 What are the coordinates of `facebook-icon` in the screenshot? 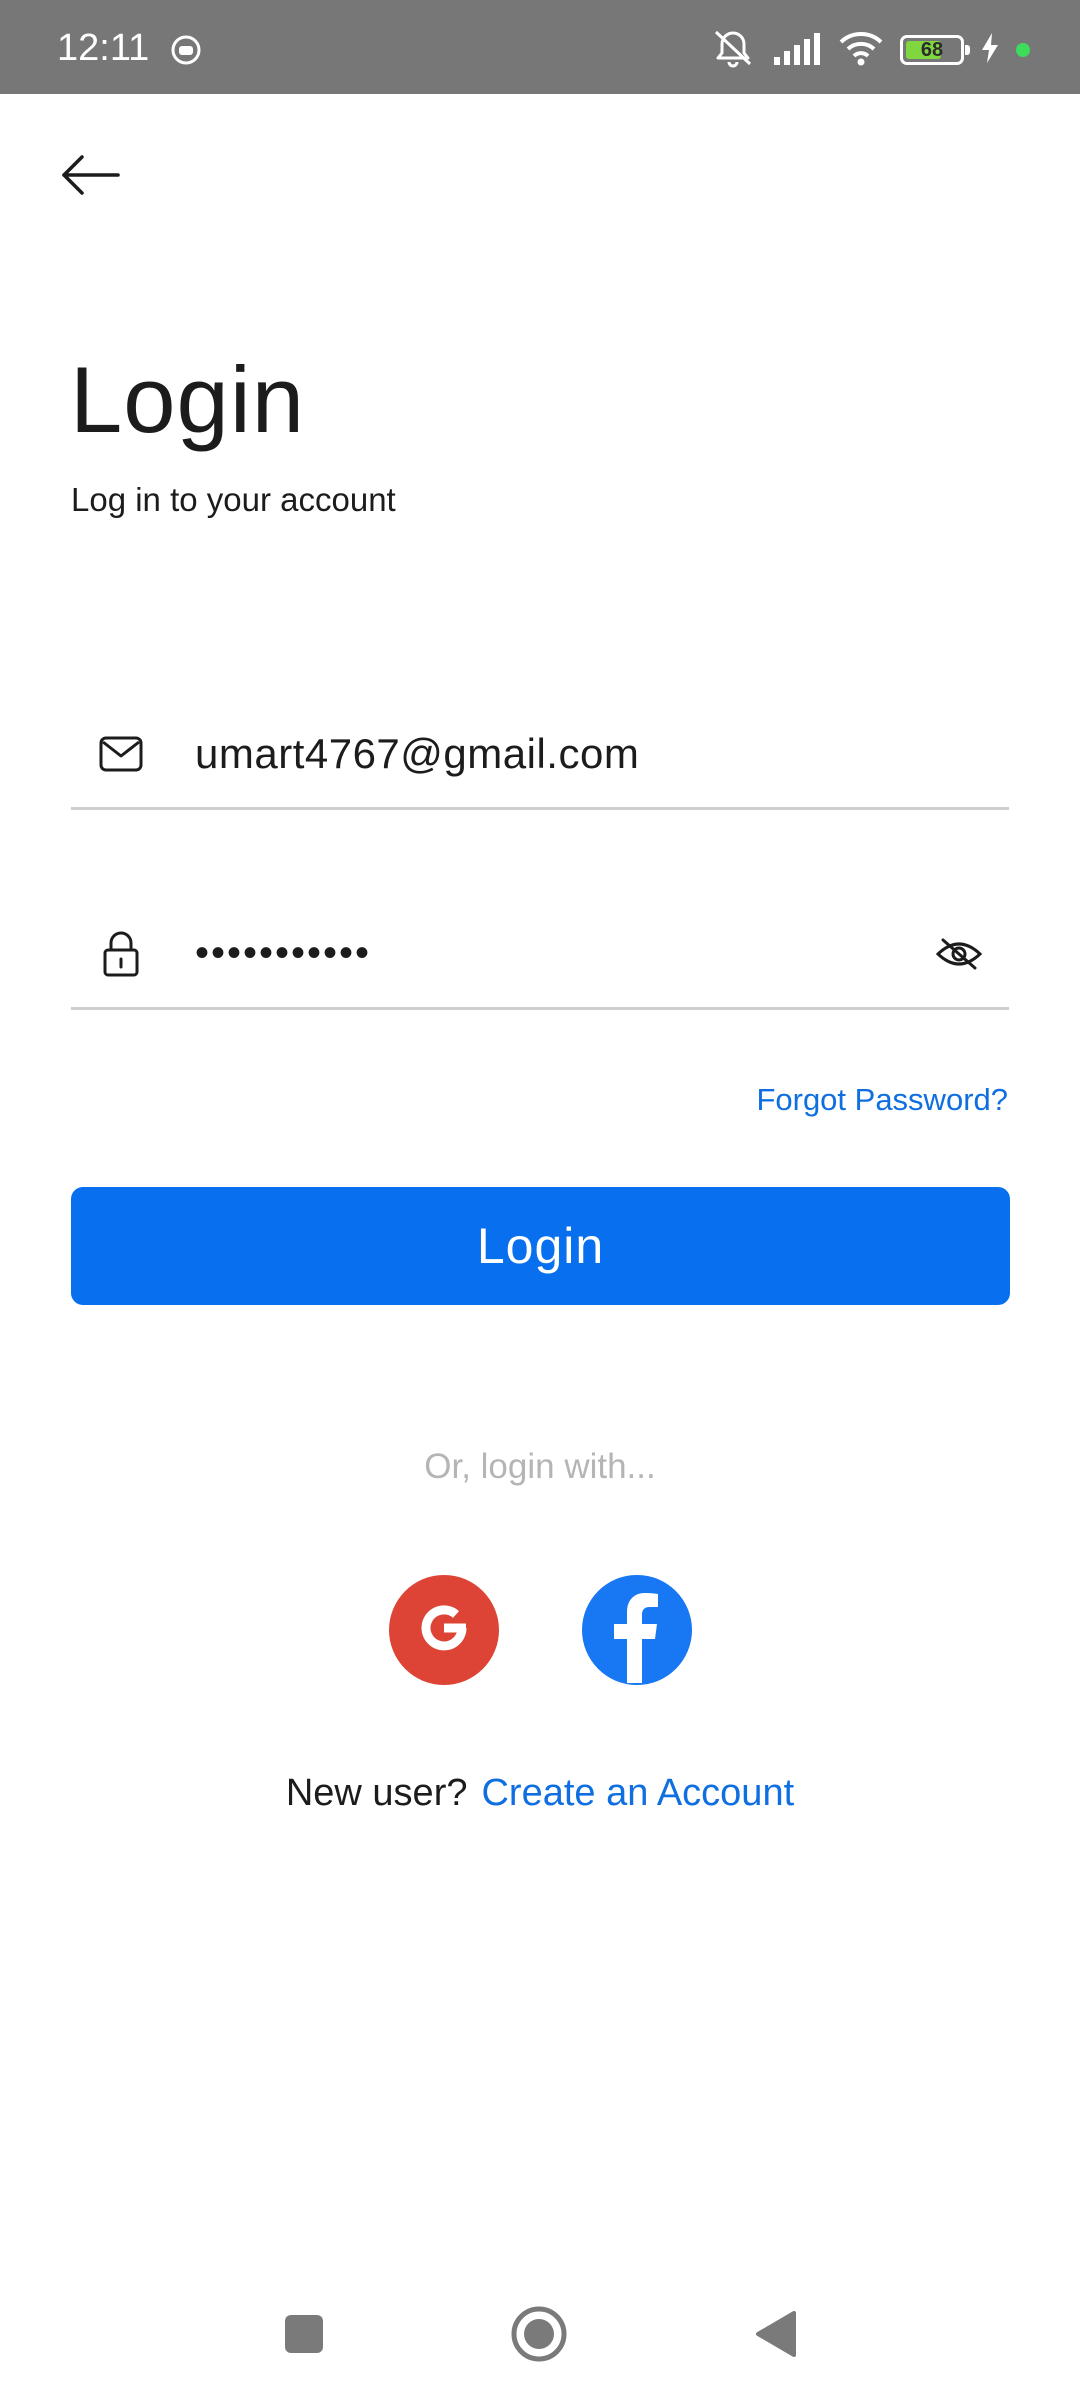 It's located at (637, 1630).